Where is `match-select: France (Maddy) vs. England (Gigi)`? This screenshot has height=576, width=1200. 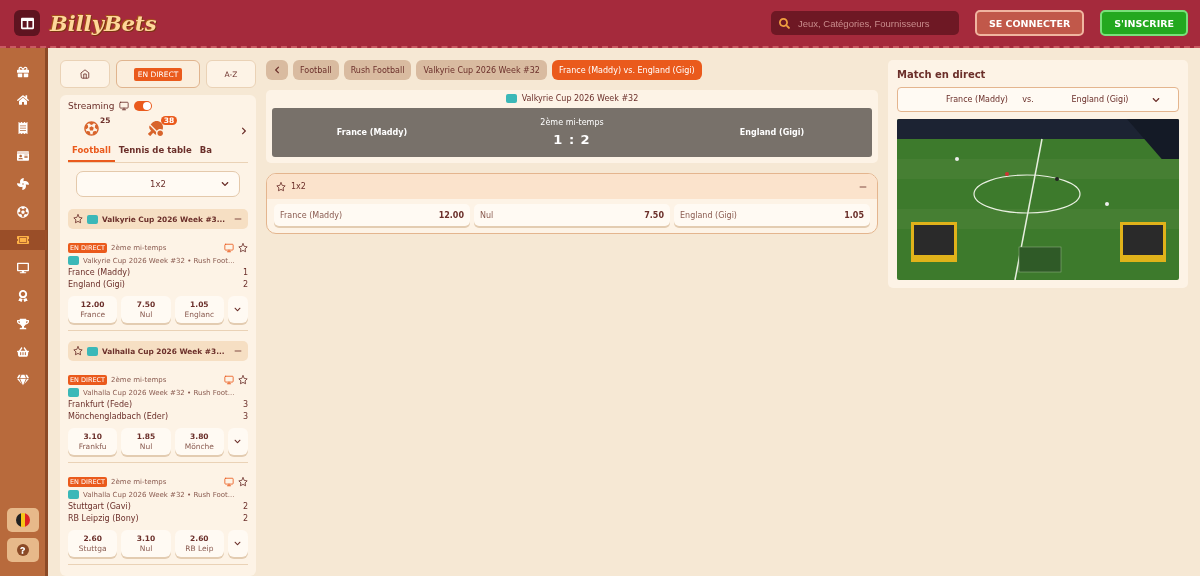
match-select: France (Maddy) vs. England (Gigi) is located at coordinates (1038, 99).